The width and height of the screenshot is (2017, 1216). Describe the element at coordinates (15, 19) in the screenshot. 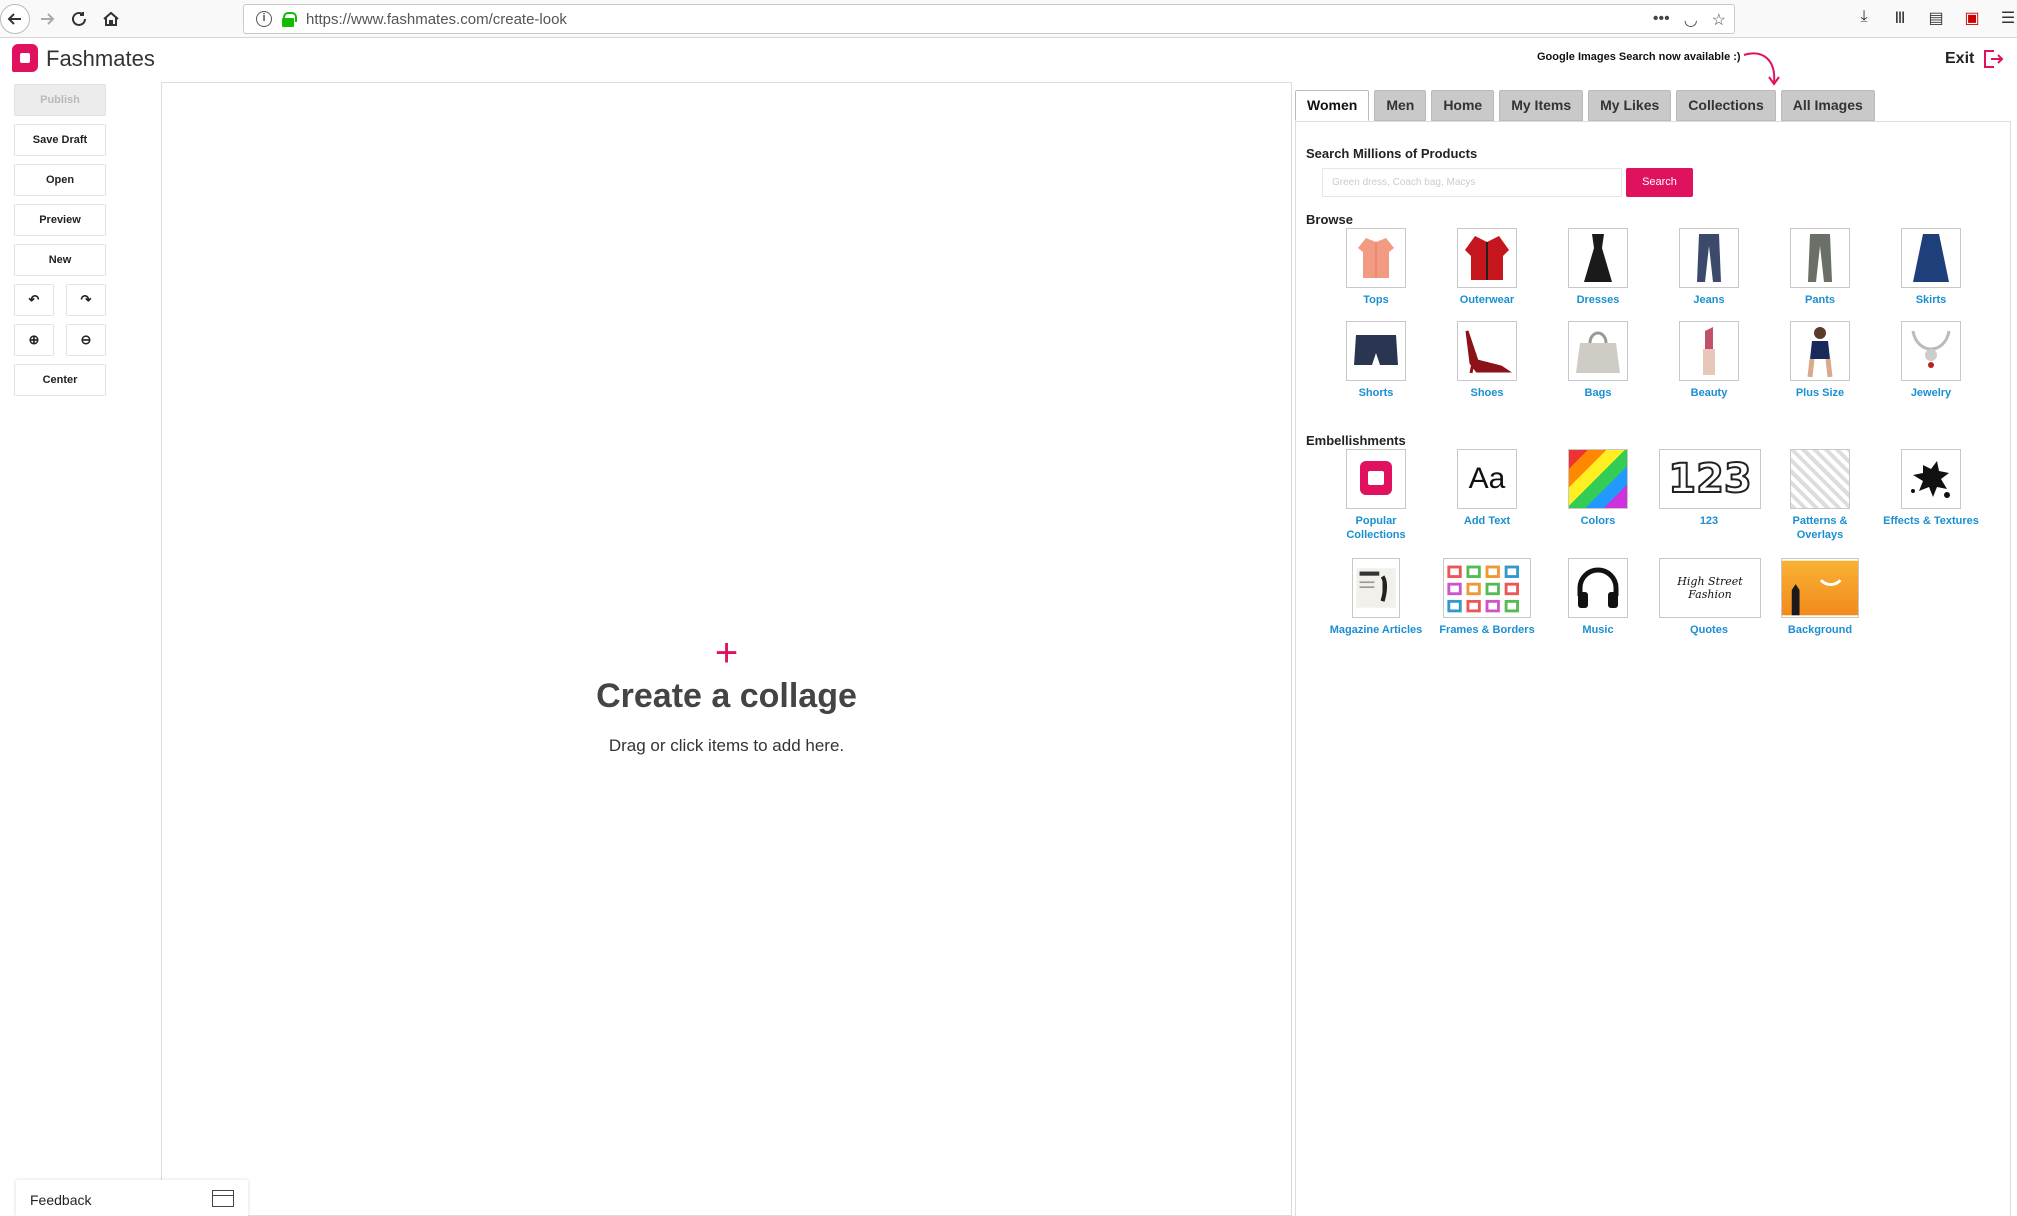

I see `back-icon` at that location.